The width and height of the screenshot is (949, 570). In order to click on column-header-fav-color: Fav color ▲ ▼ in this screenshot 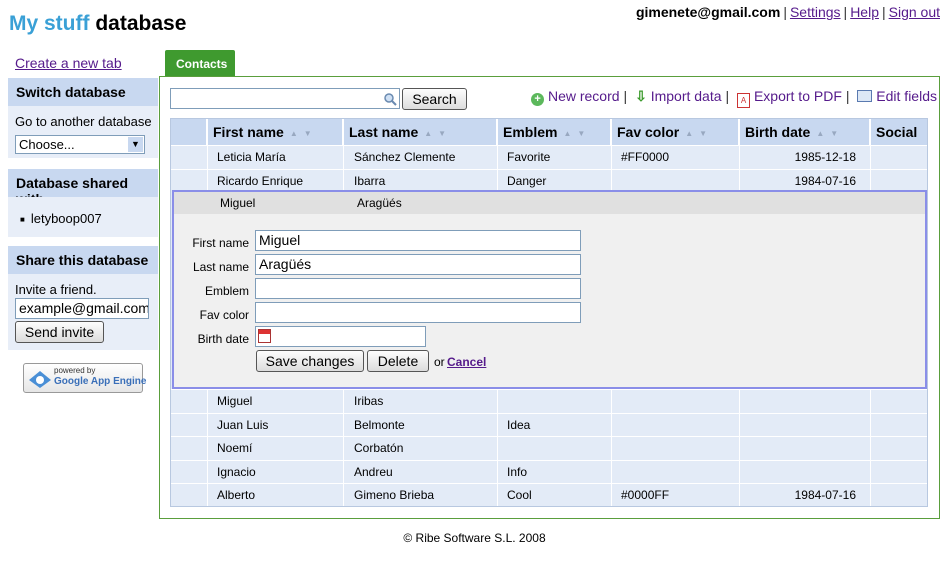, I will do `click(675, 132)`.